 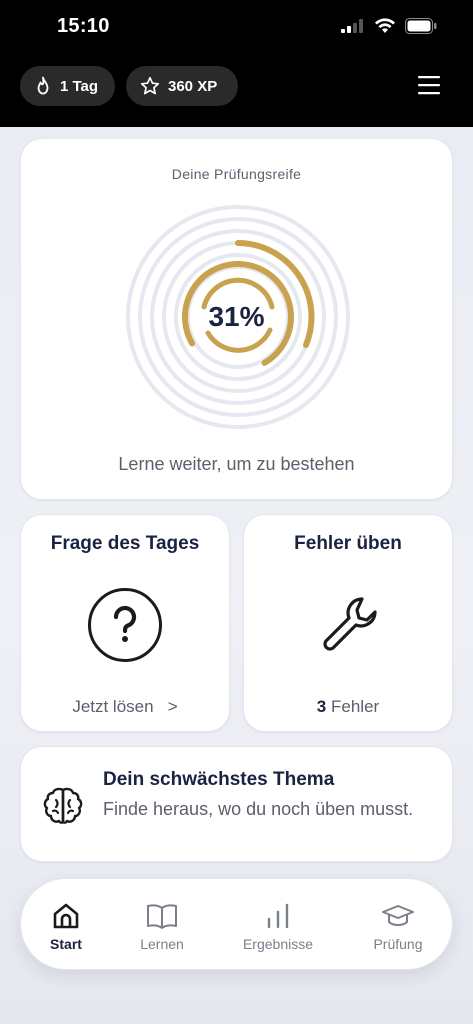 I want to click on nav-item-start: Start, so click(x=66, y=925).